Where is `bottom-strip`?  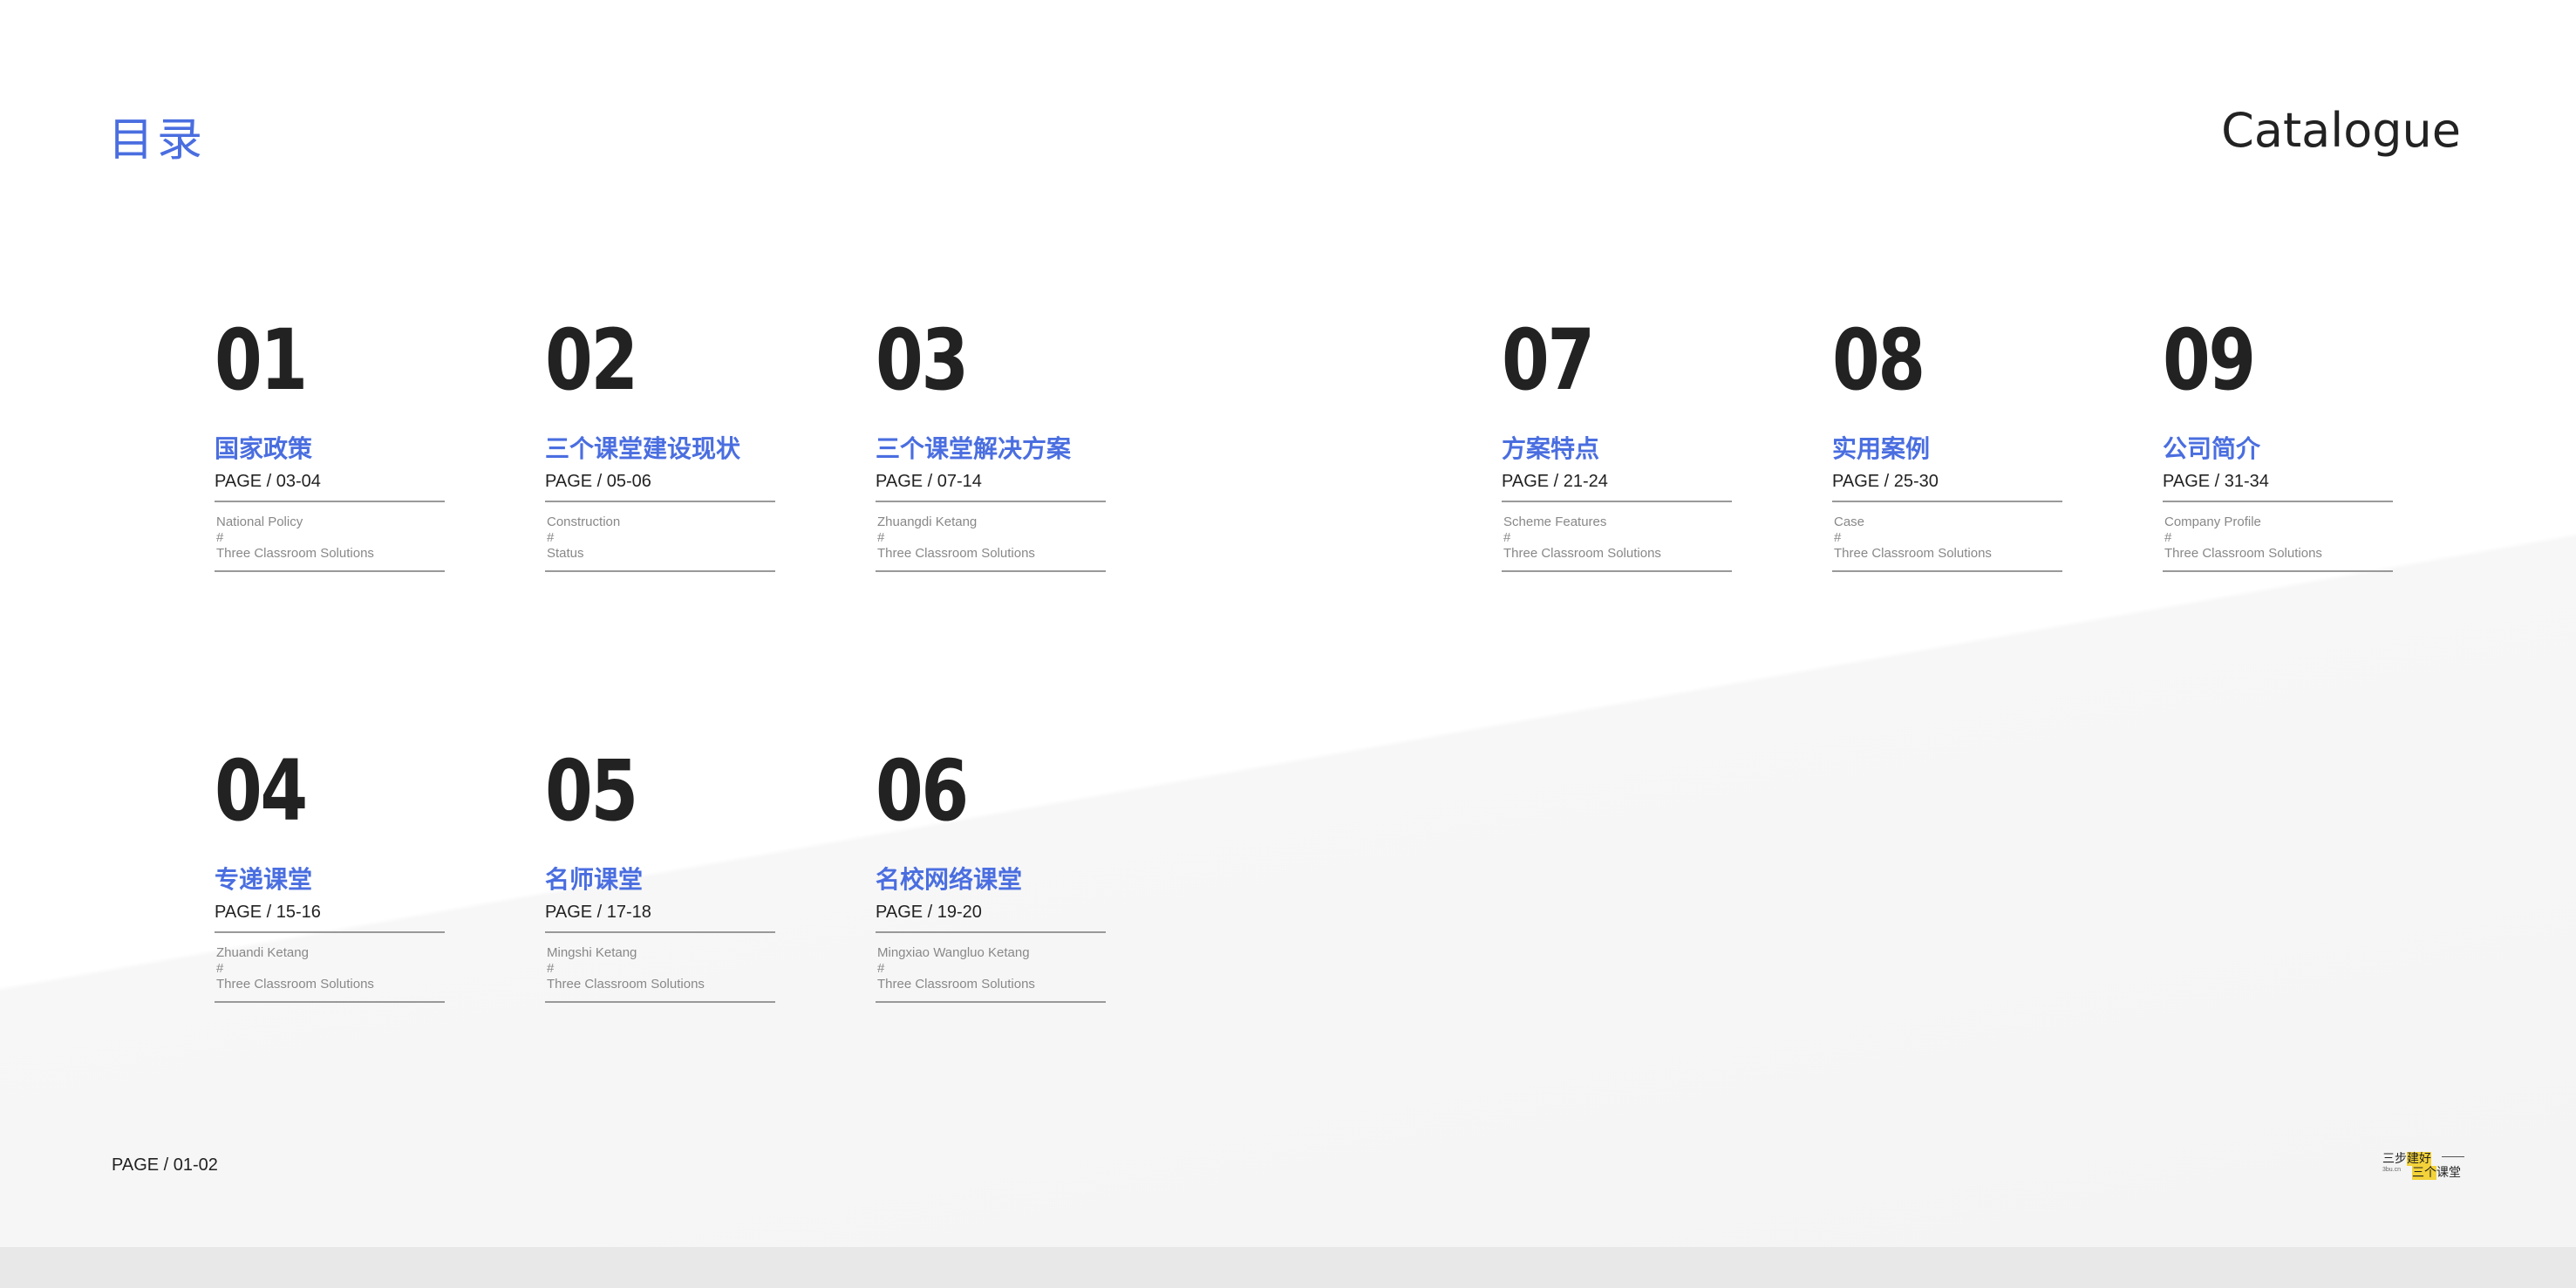
bottom-strip is located at coordinates (1288, 1267).